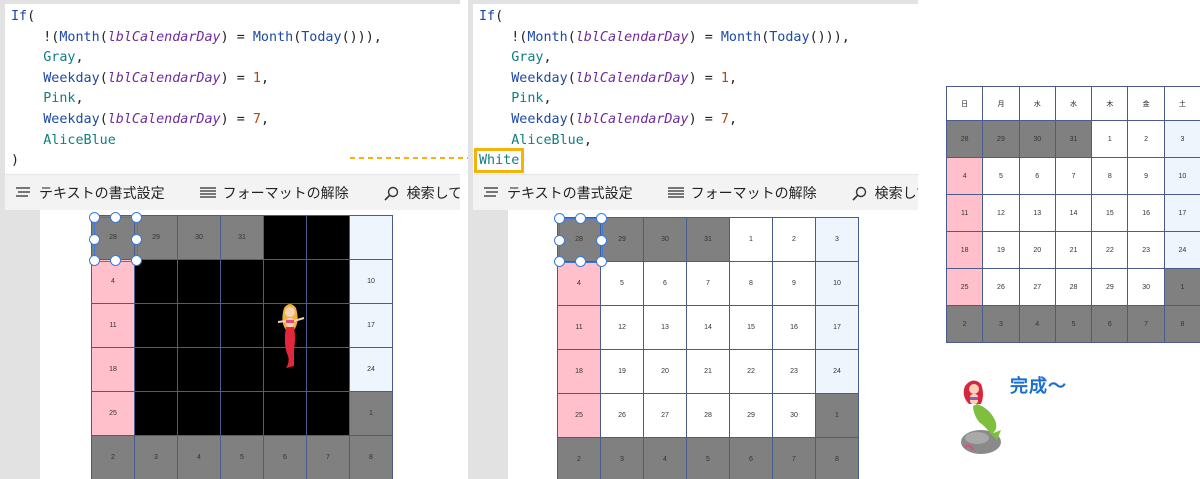 The height and width of the screenshot is (479, 1200). I want to click on calendar-day-cell: 18, so click(579, 372).